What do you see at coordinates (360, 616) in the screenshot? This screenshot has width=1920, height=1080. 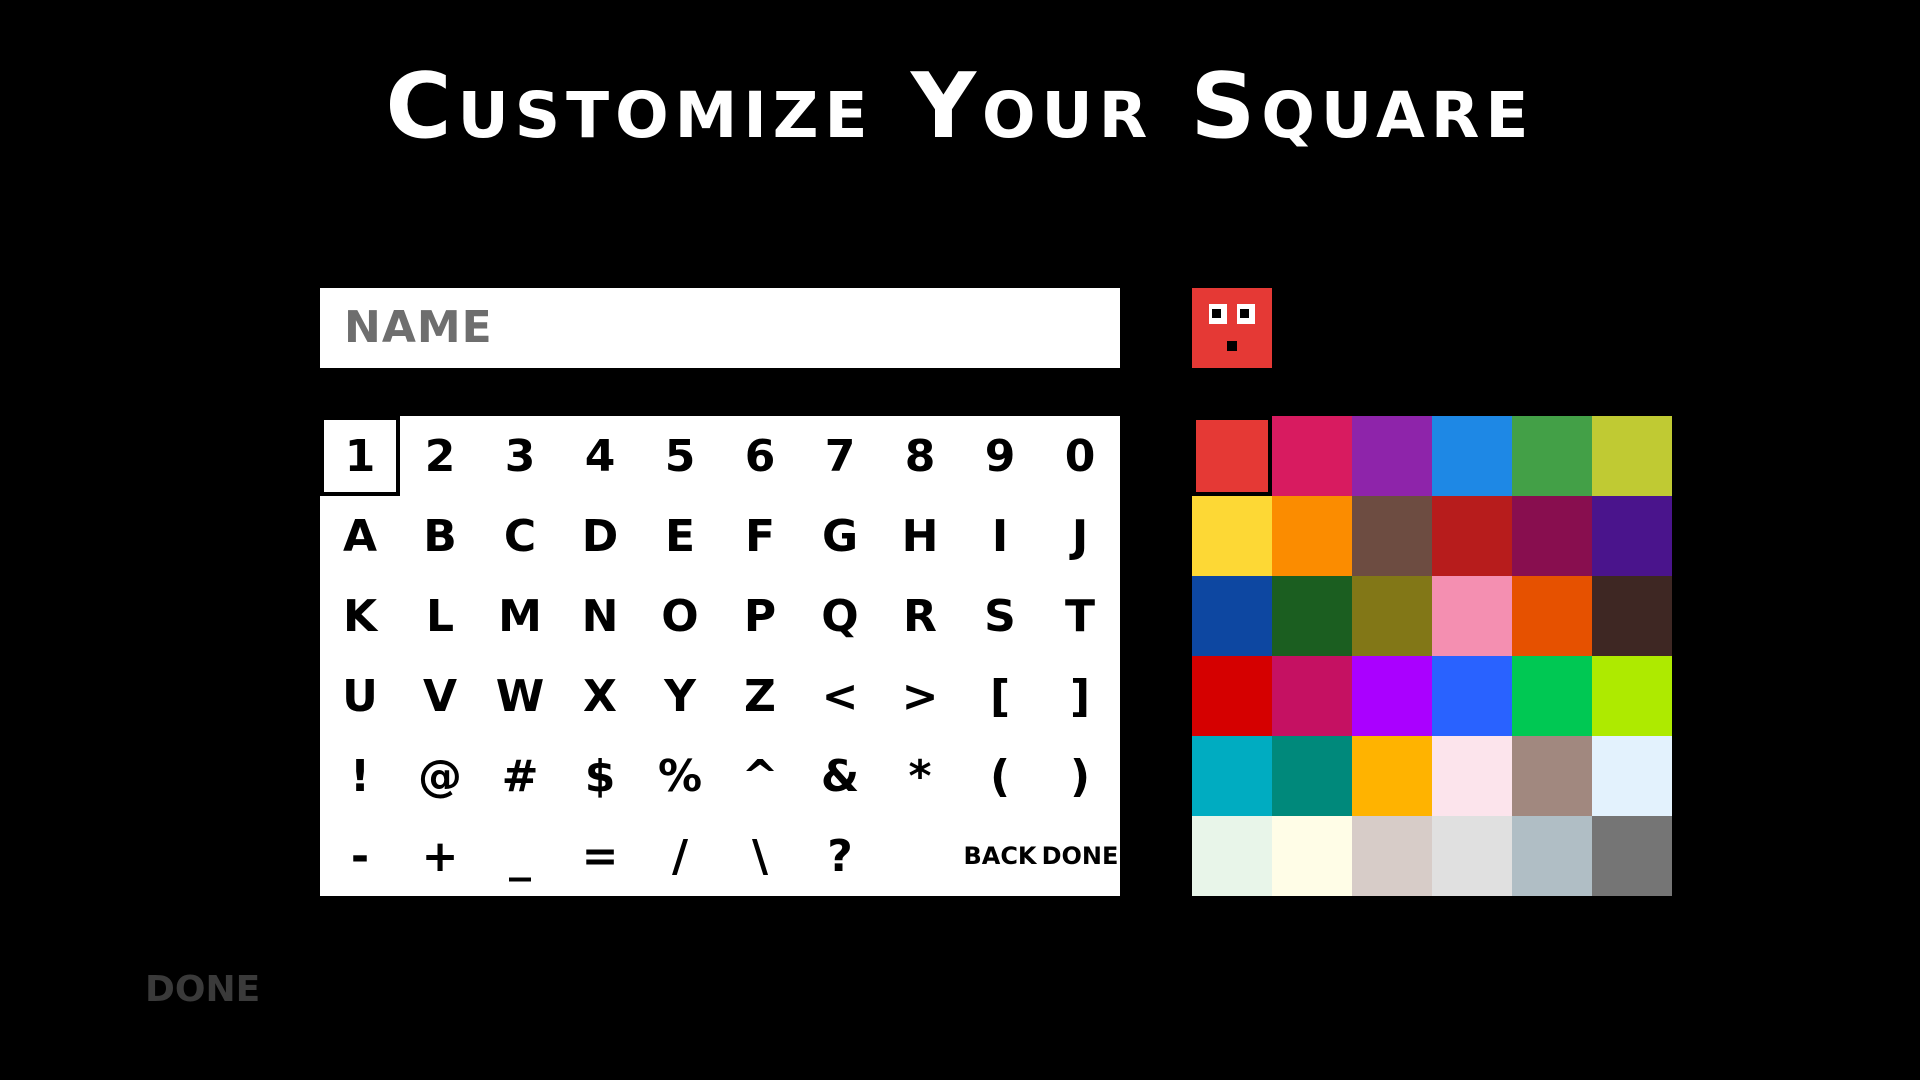 I see `key-2-0: K` at bounding box center [360, 616].